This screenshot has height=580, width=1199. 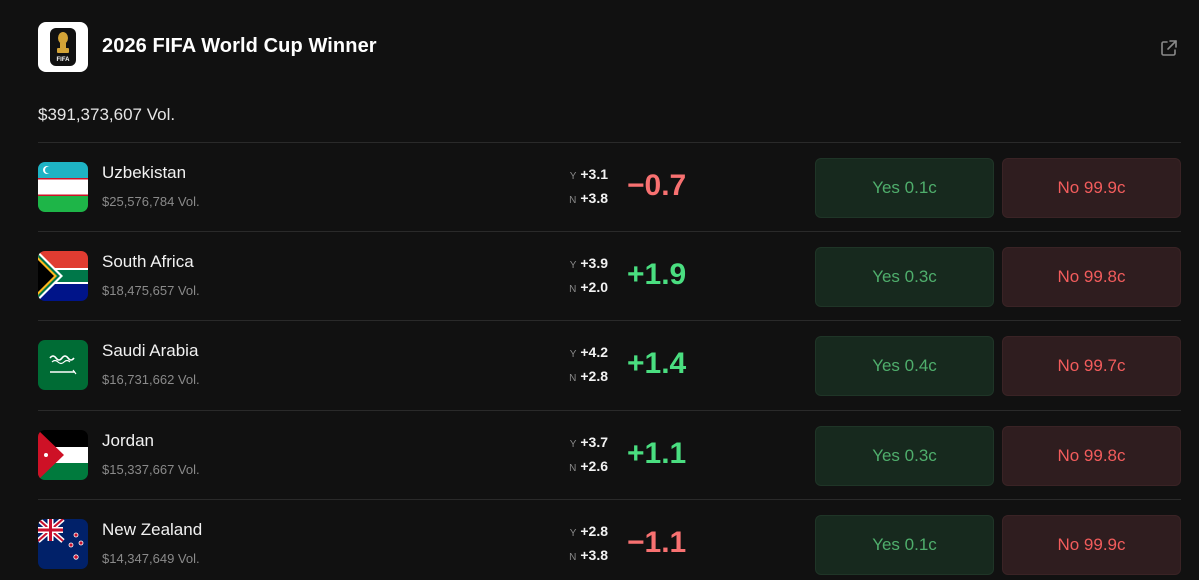 What do you see at coordinates (63, 455) in the screenshot?
I see `jordan-flag-icon` at bounding box center [63, 455].